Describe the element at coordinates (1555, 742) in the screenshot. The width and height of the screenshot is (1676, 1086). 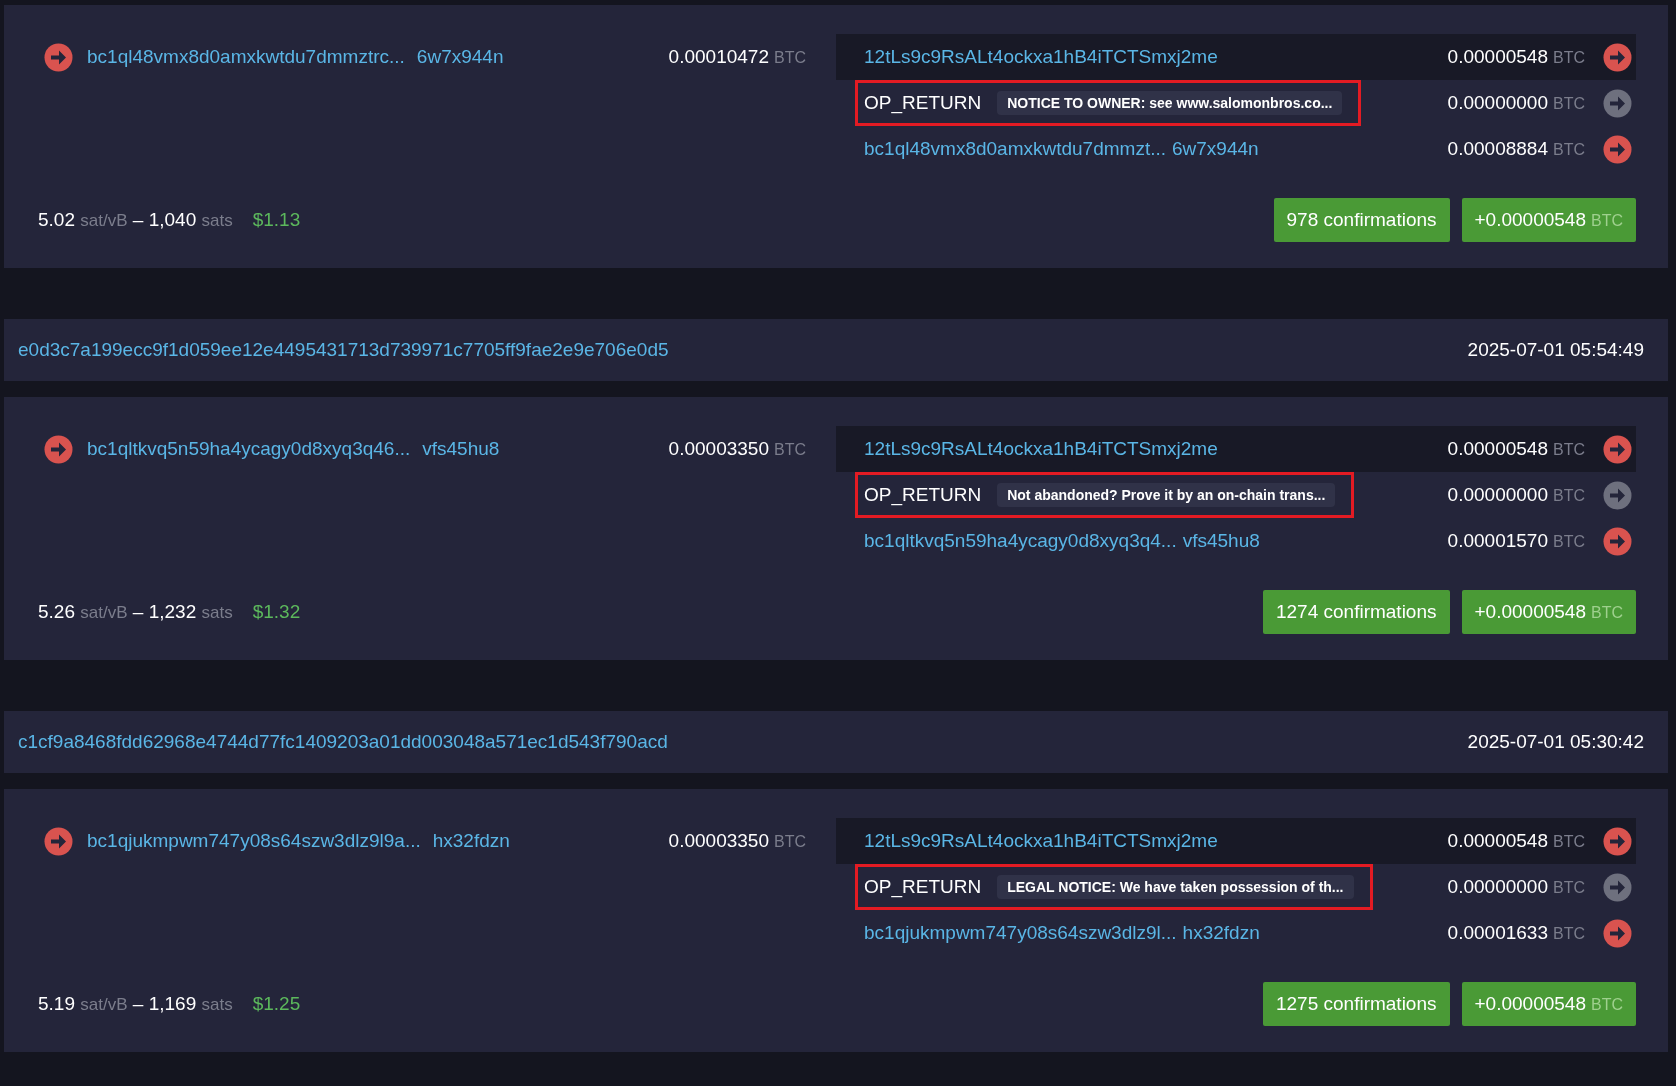
I see `timestamp: 2025-07-01 05:30:42` at that location.